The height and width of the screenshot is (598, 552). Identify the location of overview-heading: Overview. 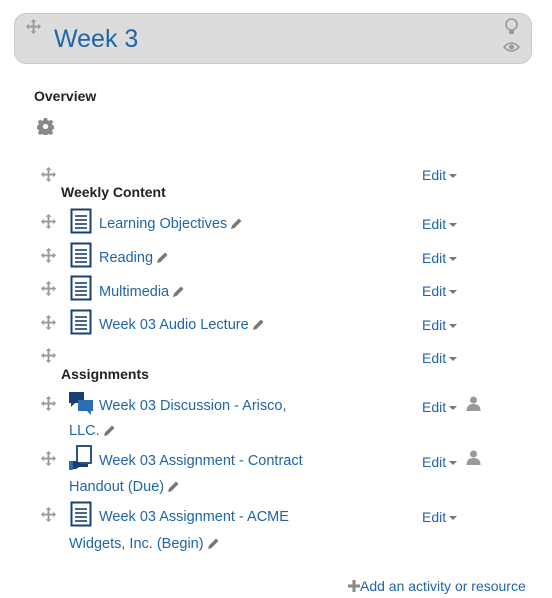
(65, 96).